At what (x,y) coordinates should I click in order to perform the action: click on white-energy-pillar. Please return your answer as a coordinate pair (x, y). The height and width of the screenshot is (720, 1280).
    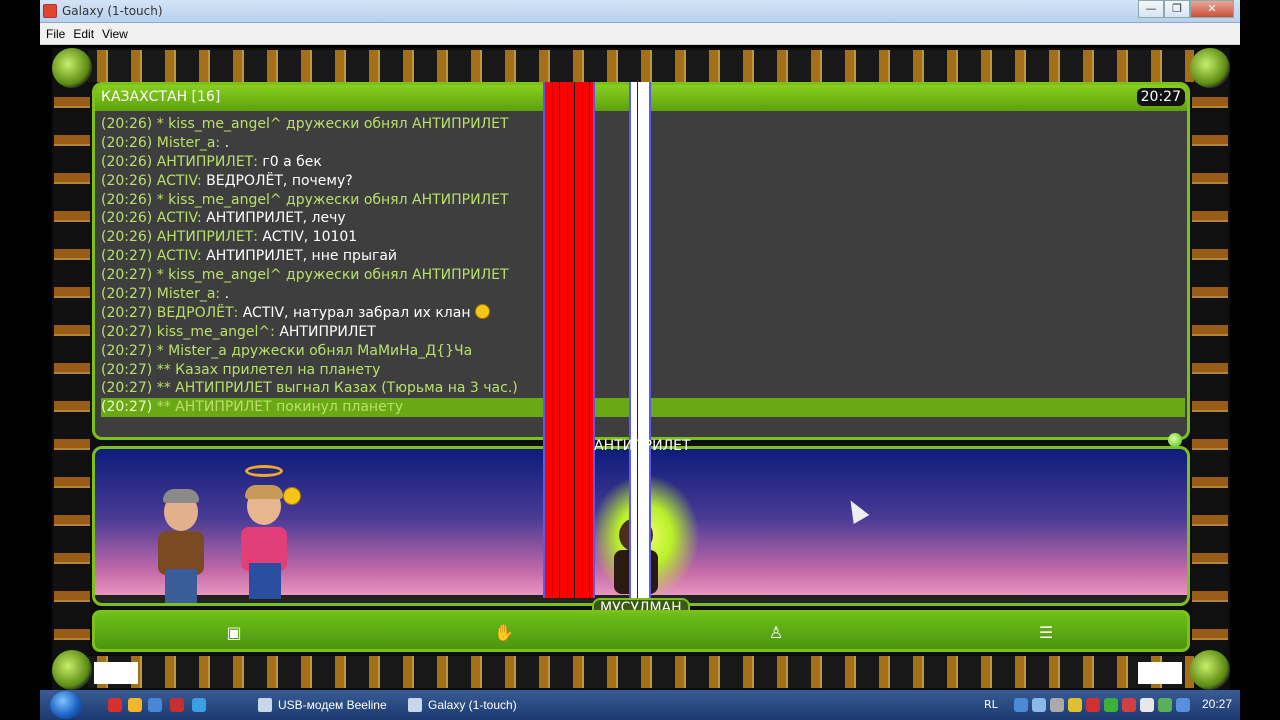
    Looking at the image, I should click on (640, 340).